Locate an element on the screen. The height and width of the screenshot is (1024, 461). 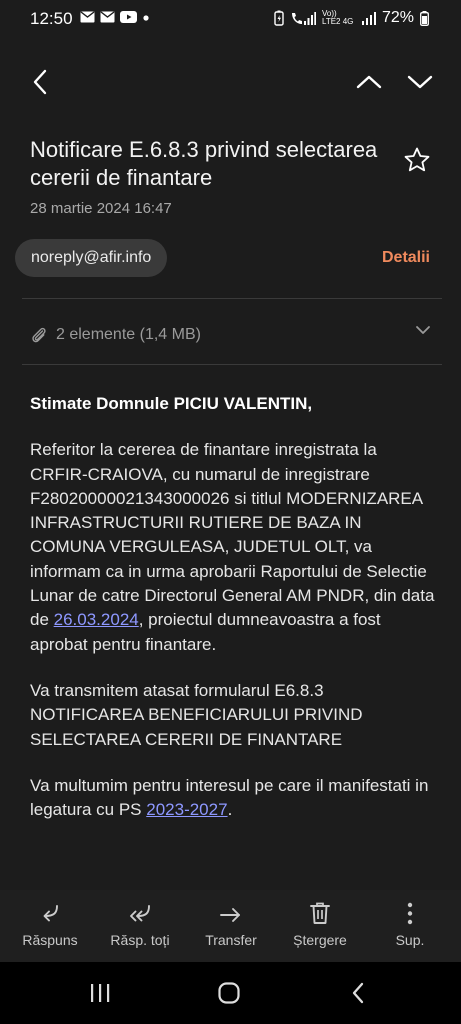
recent-apps-icon is located at coordinates (100, 993).